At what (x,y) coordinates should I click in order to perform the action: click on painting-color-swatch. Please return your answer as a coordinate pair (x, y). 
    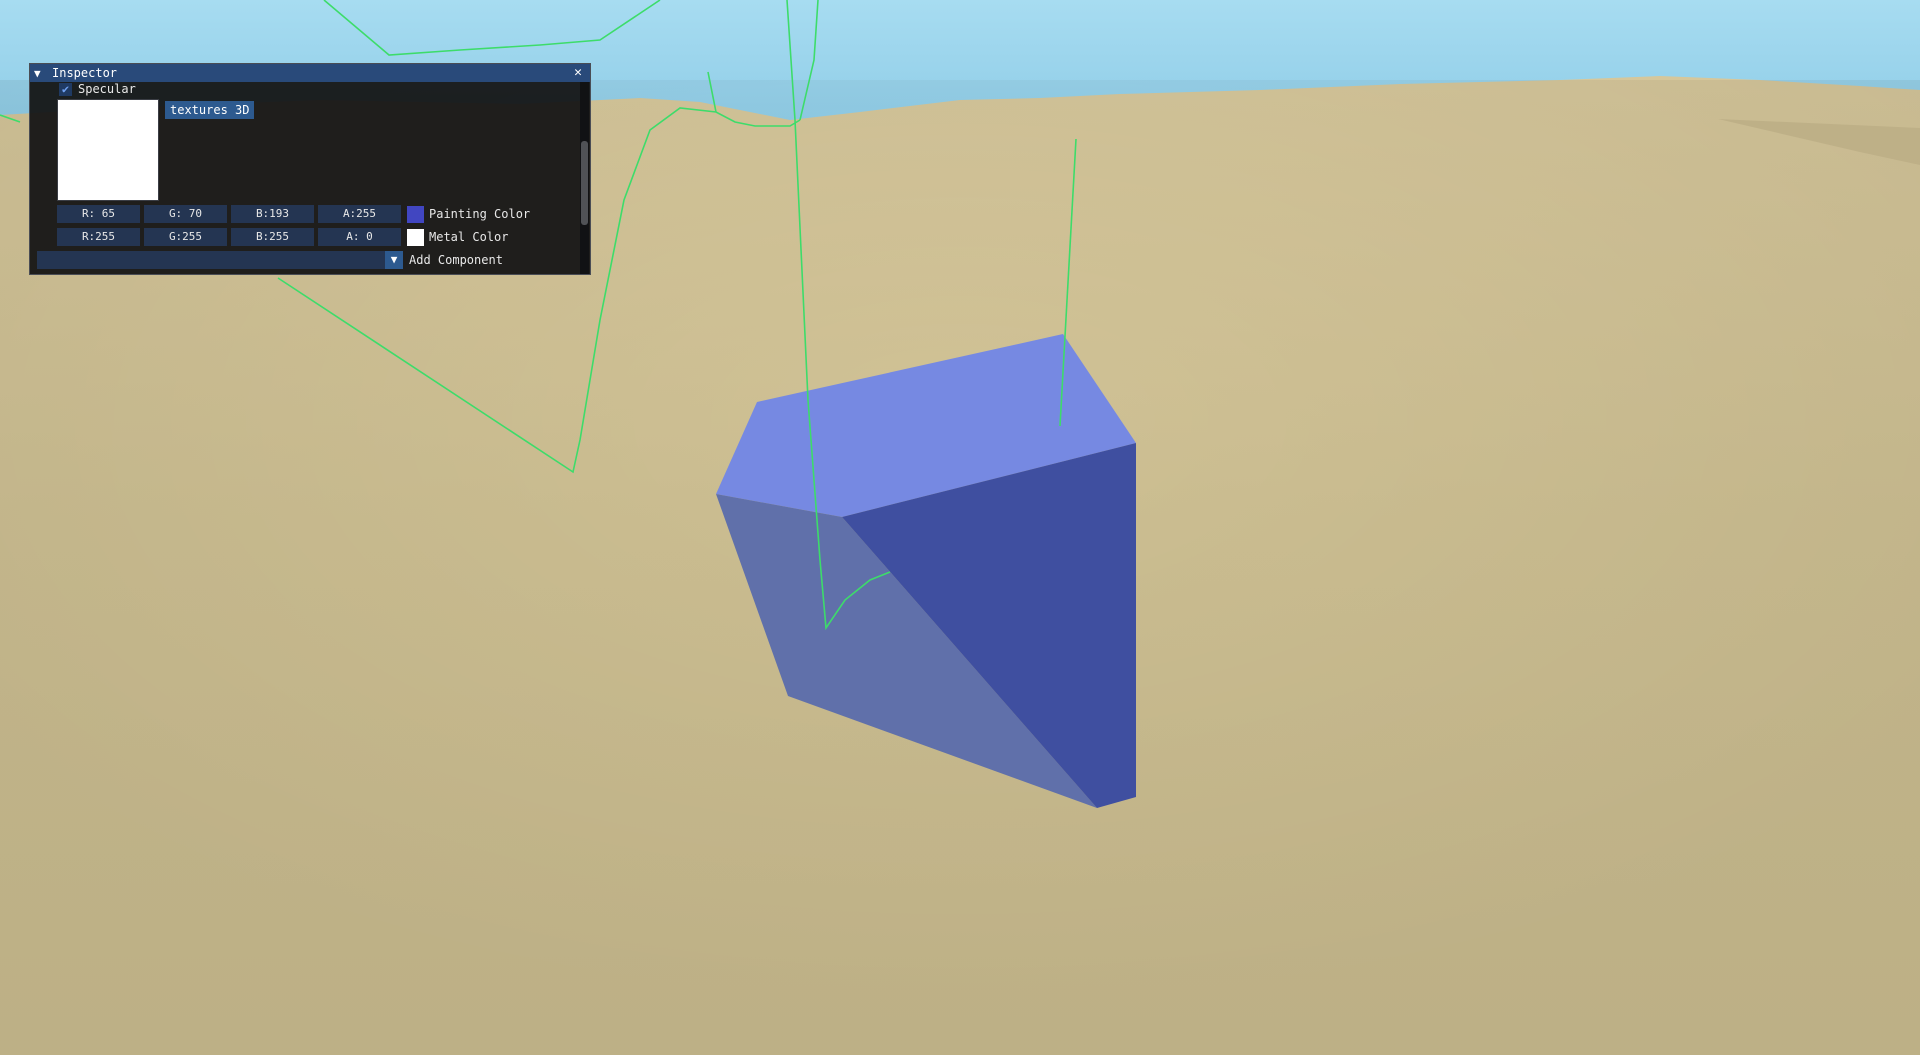
    Looking at the image, I should click on (415, 214).